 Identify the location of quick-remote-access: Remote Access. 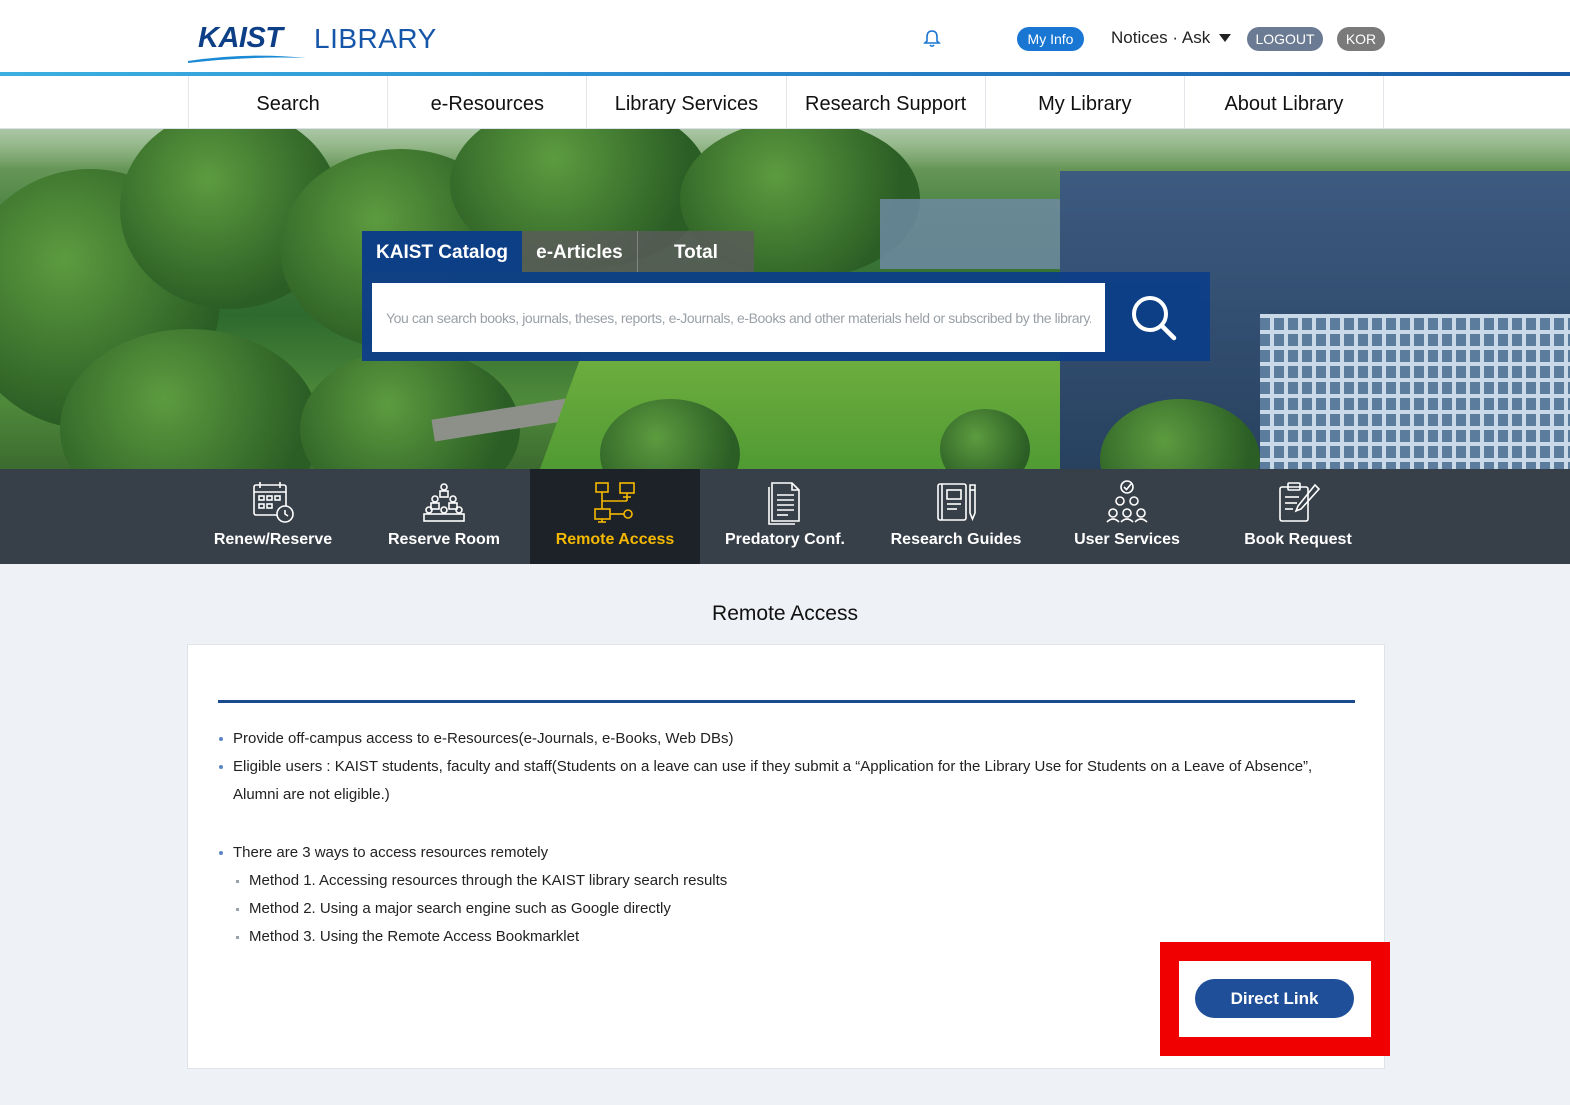
(615, 516).